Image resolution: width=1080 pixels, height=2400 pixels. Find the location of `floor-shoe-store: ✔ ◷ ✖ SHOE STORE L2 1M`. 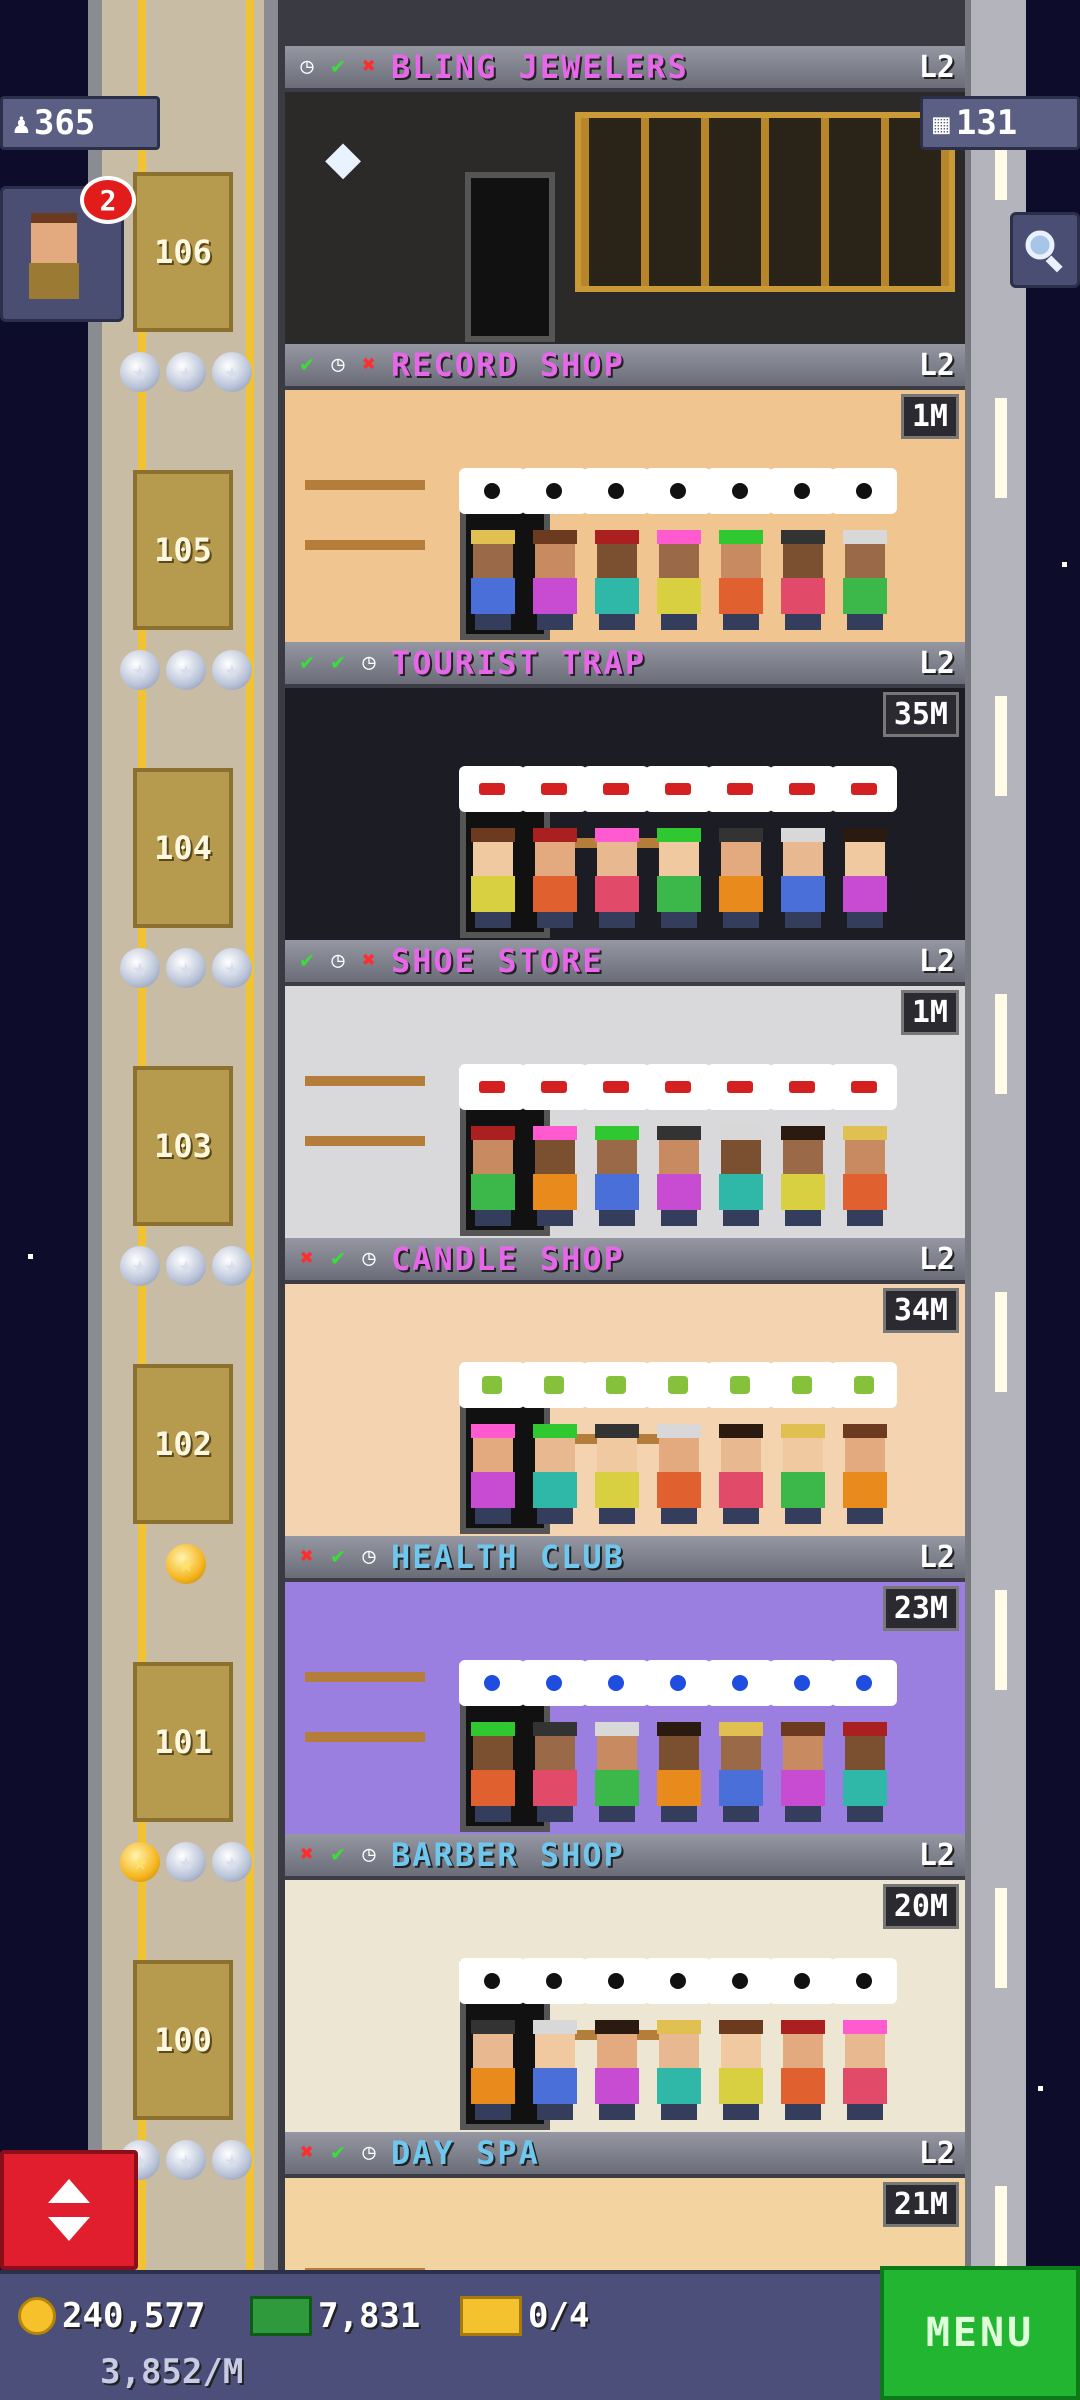

floor-shoe-store: ✔ ◷ ✖ SHOE STORE L2 1M is located at coordinates (625, 1089).